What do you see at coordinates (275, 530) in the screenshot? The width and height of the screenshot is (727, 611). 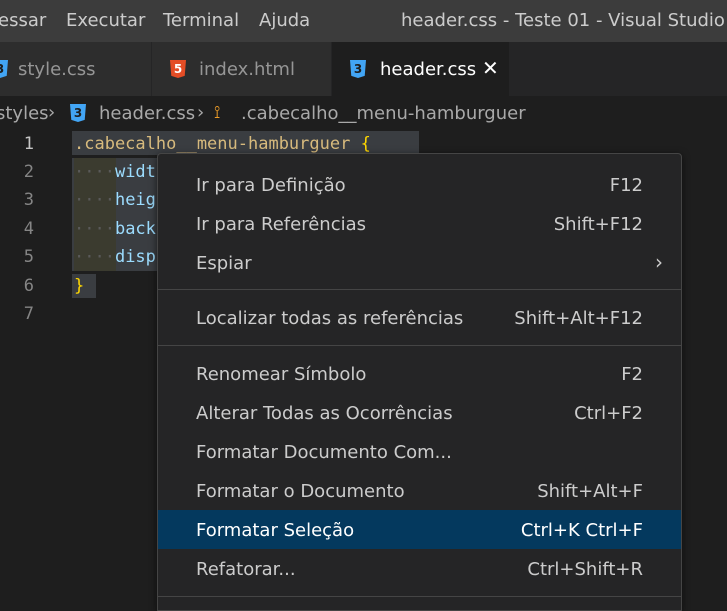 I see `menu-item-label: Formatar Seleção` at bounding box center [275, 530].